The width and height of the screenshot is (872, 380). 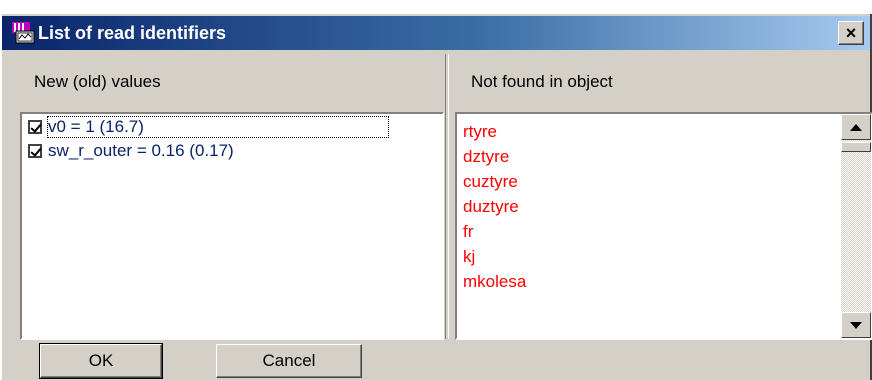 I want to click on right-pane-header: Not found in object, so click(x=542, y=81).